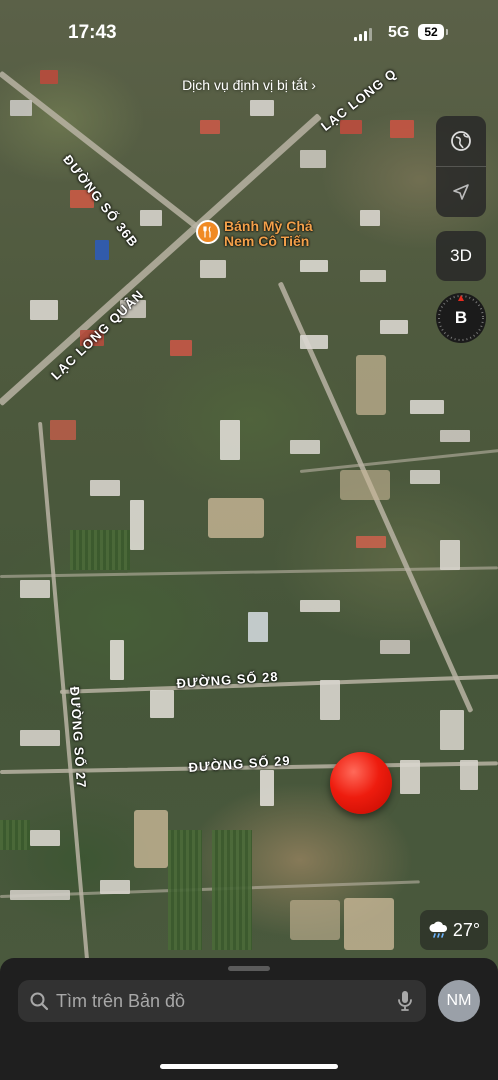  What do you see at coordinates (405, 1001) in the screenshot?
I see `microphone-icon` at bounding box center [405, 1001].